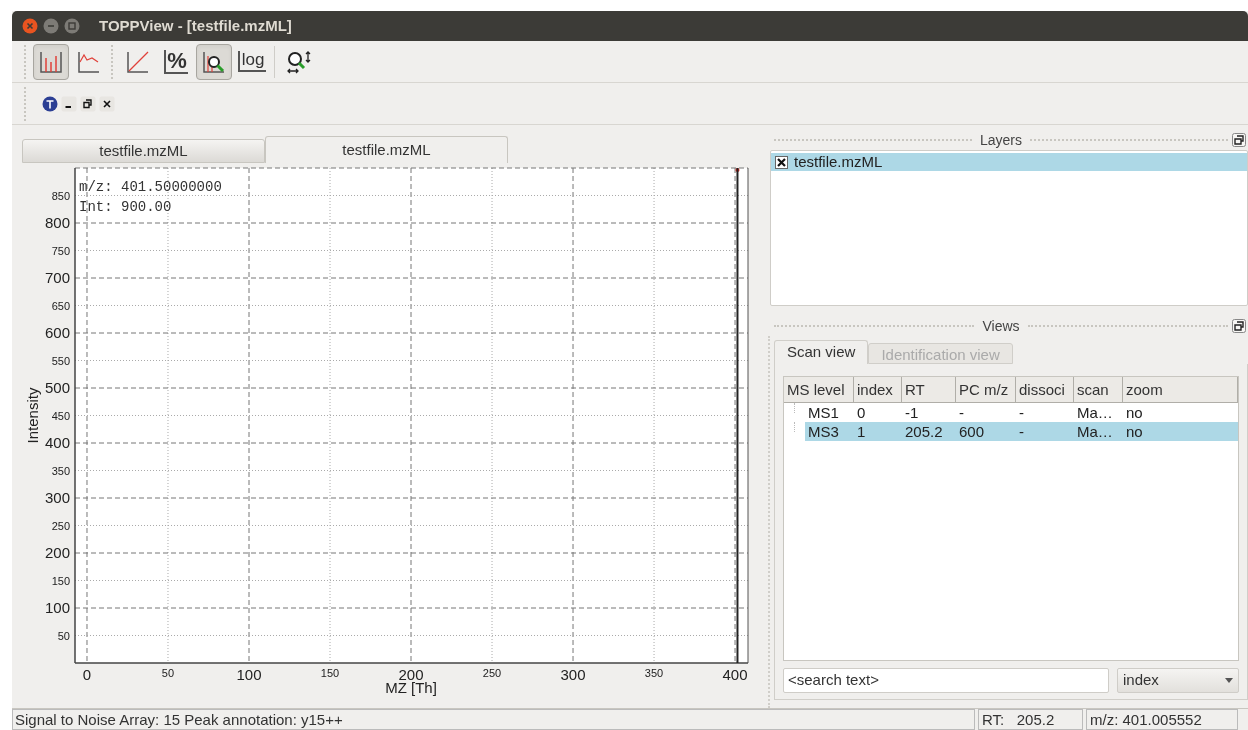  What do you see at coordinates (1030, 719) in the screenshot?
I see `retention-time-readout: RT: 205.2` at bounding box center [1030, 719].